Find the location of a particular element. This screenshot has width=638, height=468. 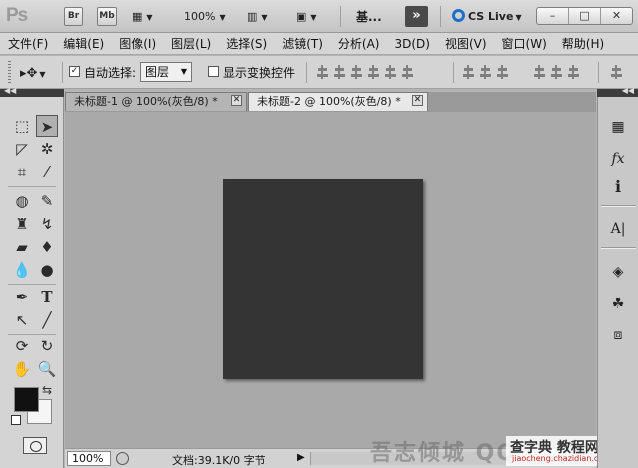

more-workspaces-button: » is located at coordinates (416, 16).